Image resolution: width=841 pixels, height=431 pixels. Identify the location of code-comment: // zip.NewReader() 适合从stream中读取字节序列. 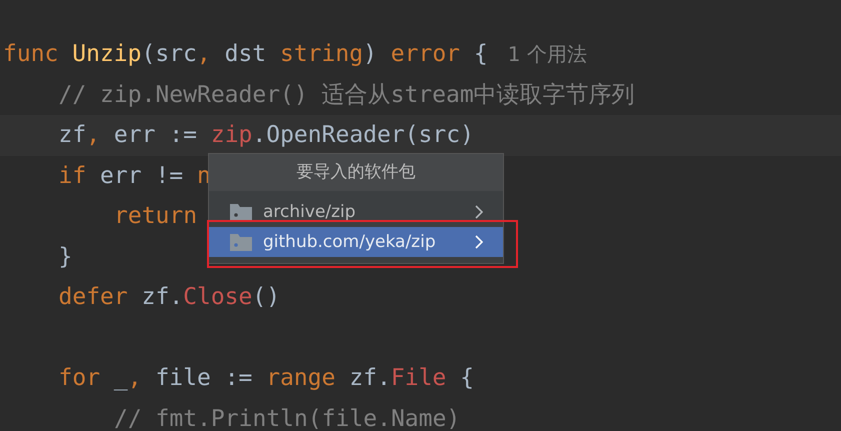
(346, 94).